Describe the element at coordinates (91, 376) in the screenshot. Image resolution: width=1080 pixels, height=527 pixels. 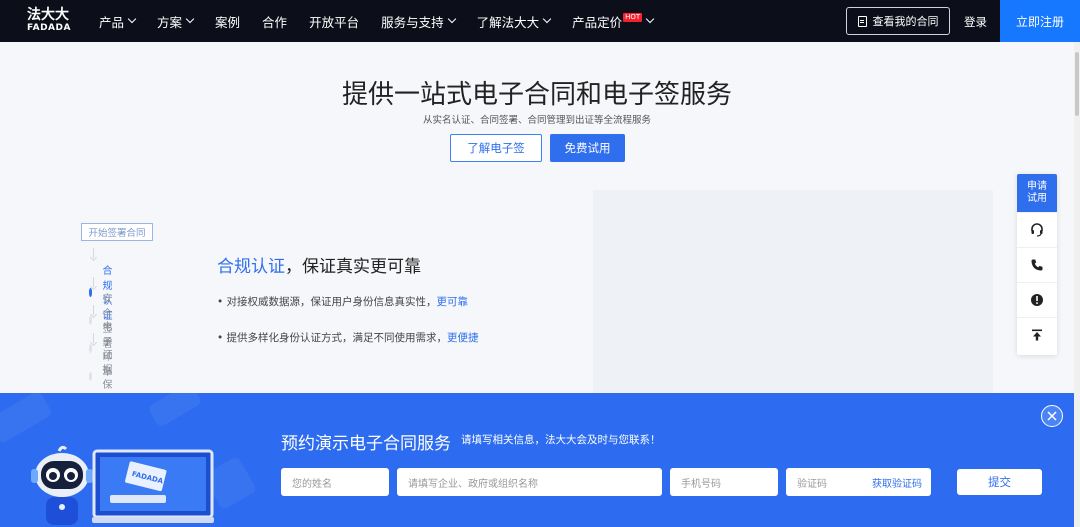
I see `step-dot` at that location.